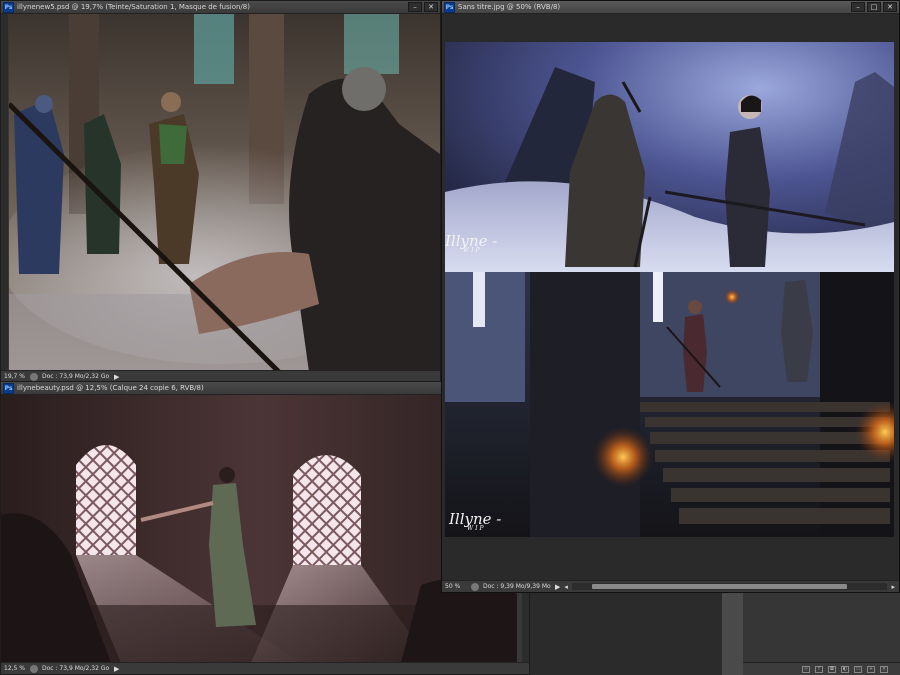  What do you see at coordinates (13, 668) in the screenshot?
I see `zoom-level: 12,5 %` at bounding box center [13, 668].